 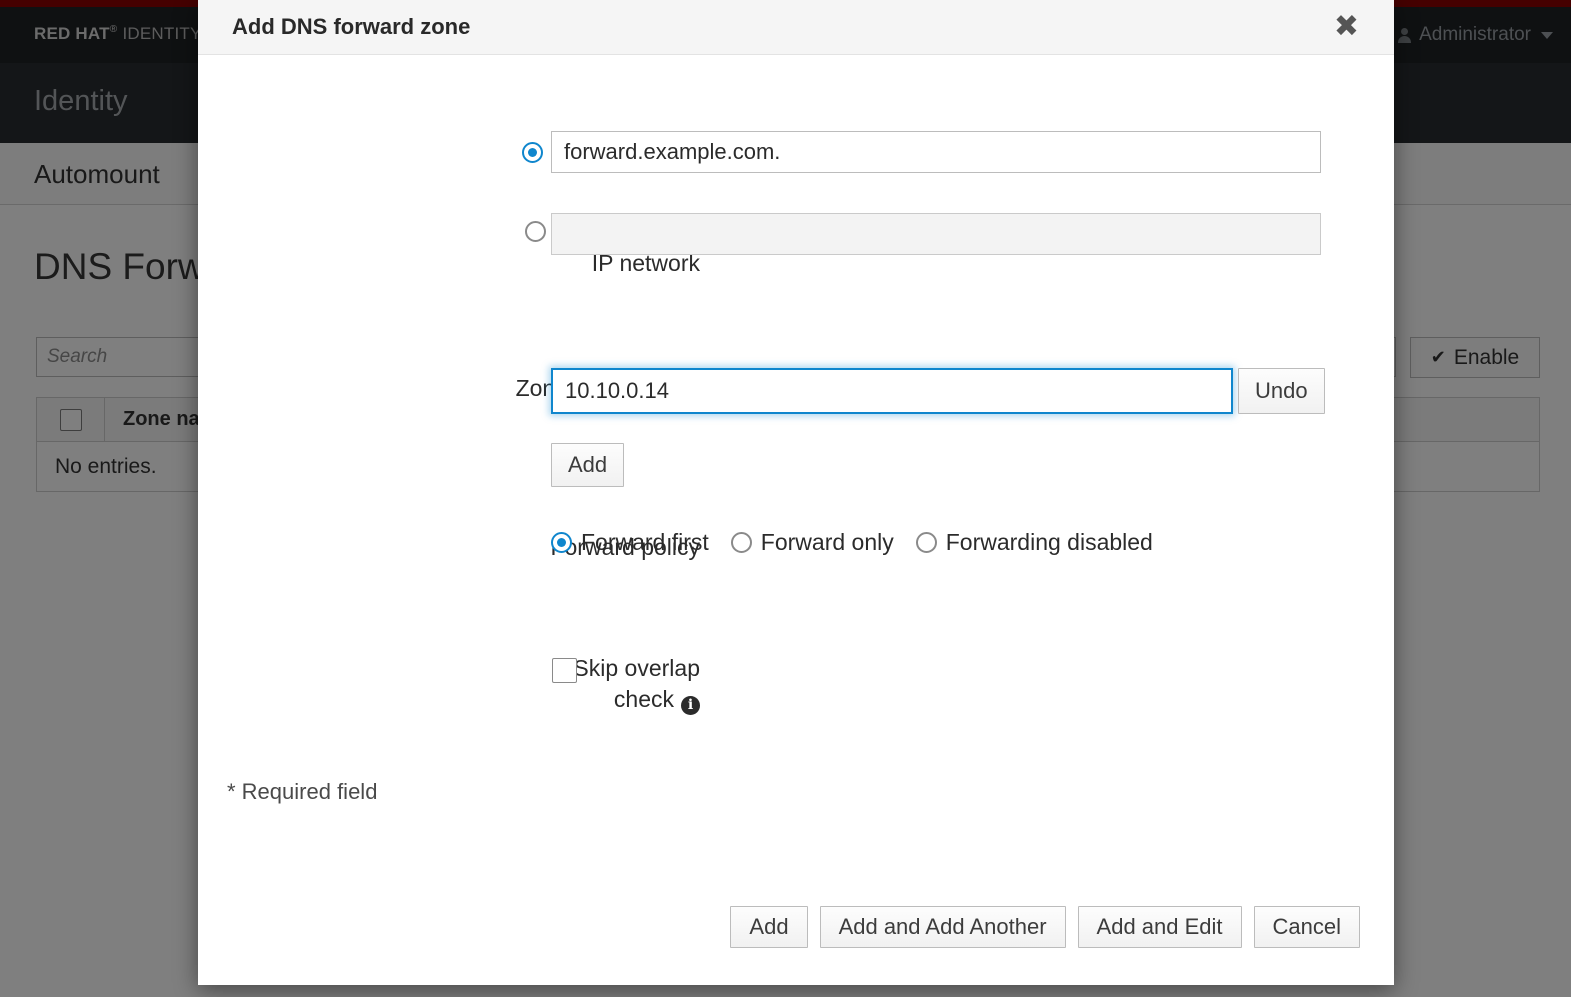 I want to click on info-icon: i, so click(x=690, y=706).